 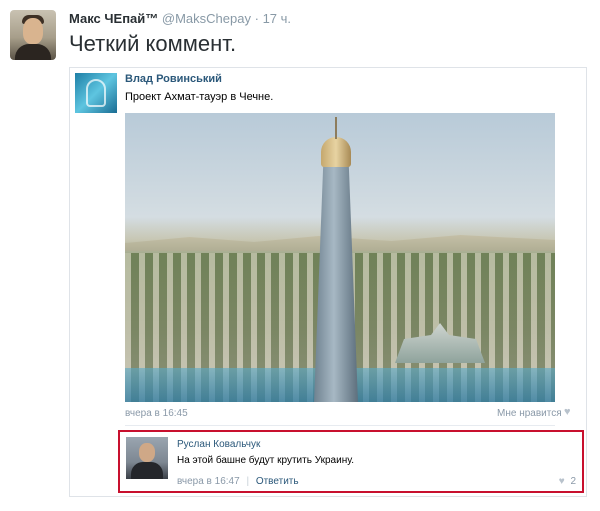 I want to click on comment-author-name: Руслан Ковальчук, so click(x=218, y=444).